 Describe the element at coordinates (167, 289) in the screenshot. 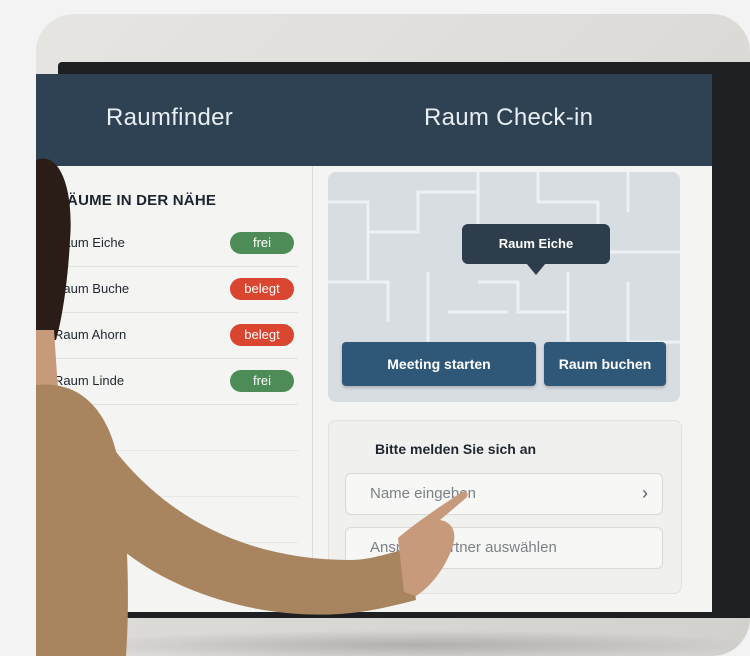

I see `room-row-buche: Raum Buche belegt` at that location.